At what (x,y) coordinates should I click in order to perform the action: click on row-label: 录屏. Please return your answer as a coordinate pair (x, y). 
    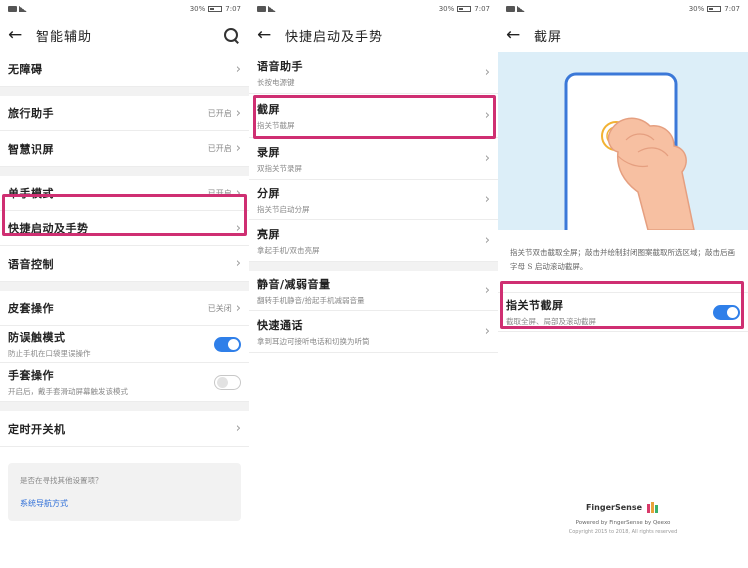
    Looking at the image, I should click on (268, 152).